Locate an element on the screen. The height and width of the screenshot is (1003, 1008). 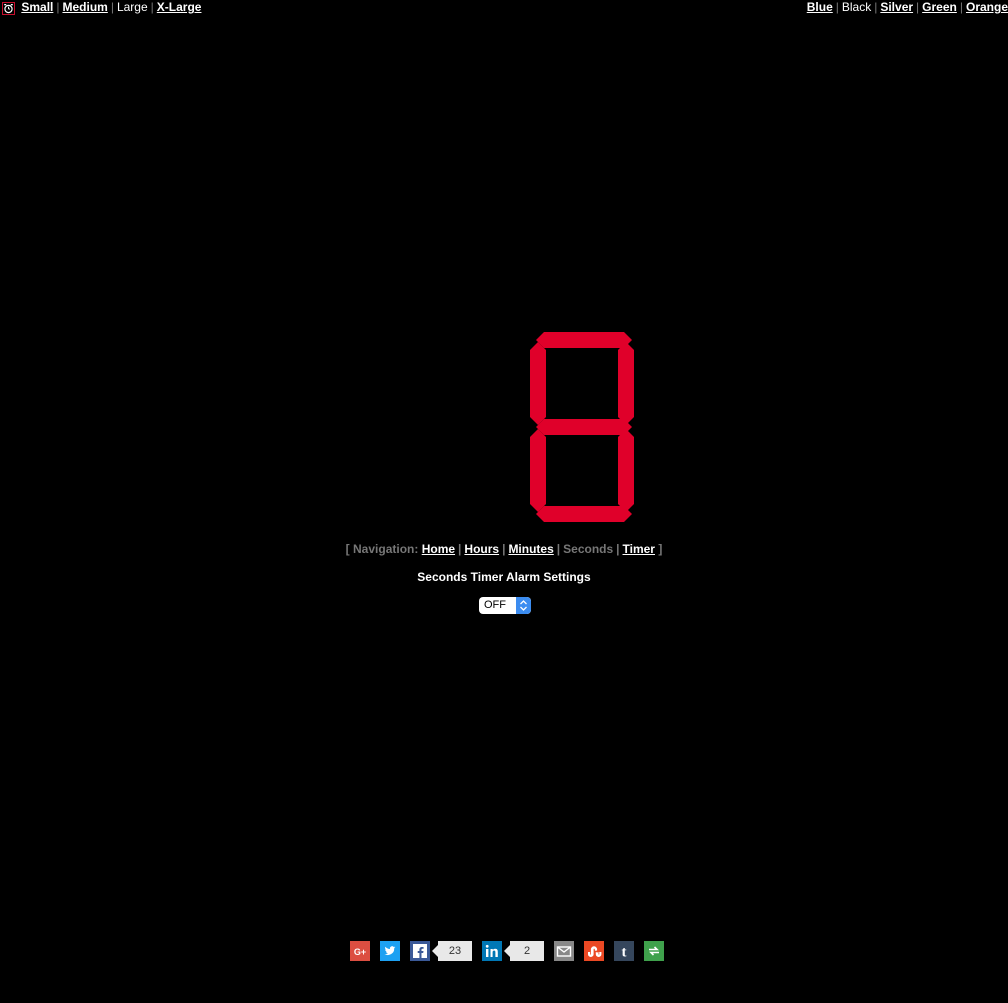
seconds-display is located at coordinates (545, 428).